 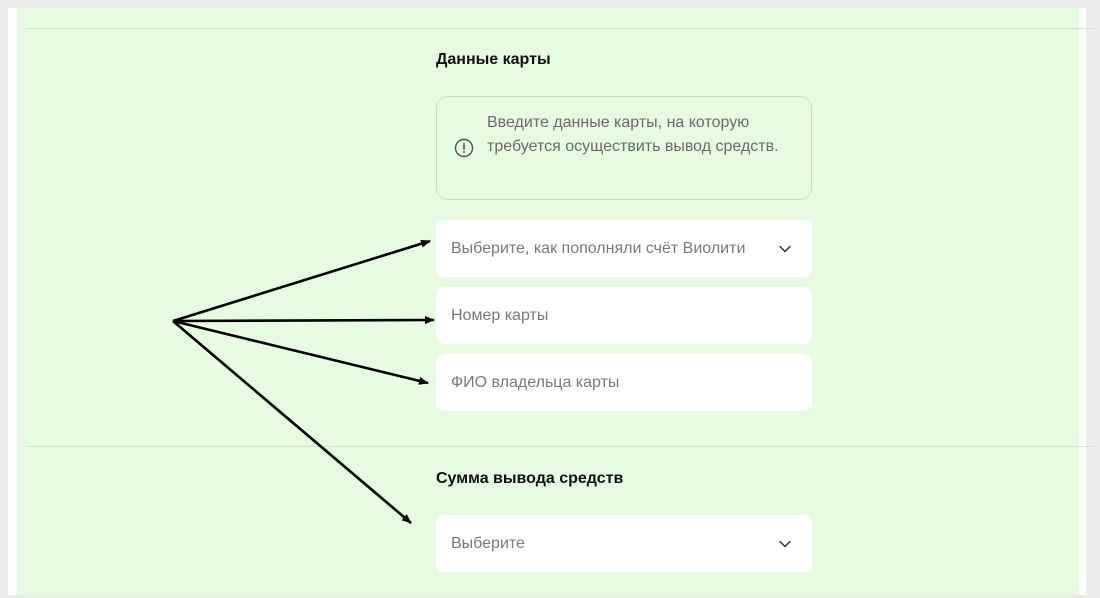 I want to click on topup-method-placeholder: Выберите, как пополняли счёт Виолити, so click(x=598, y=248).